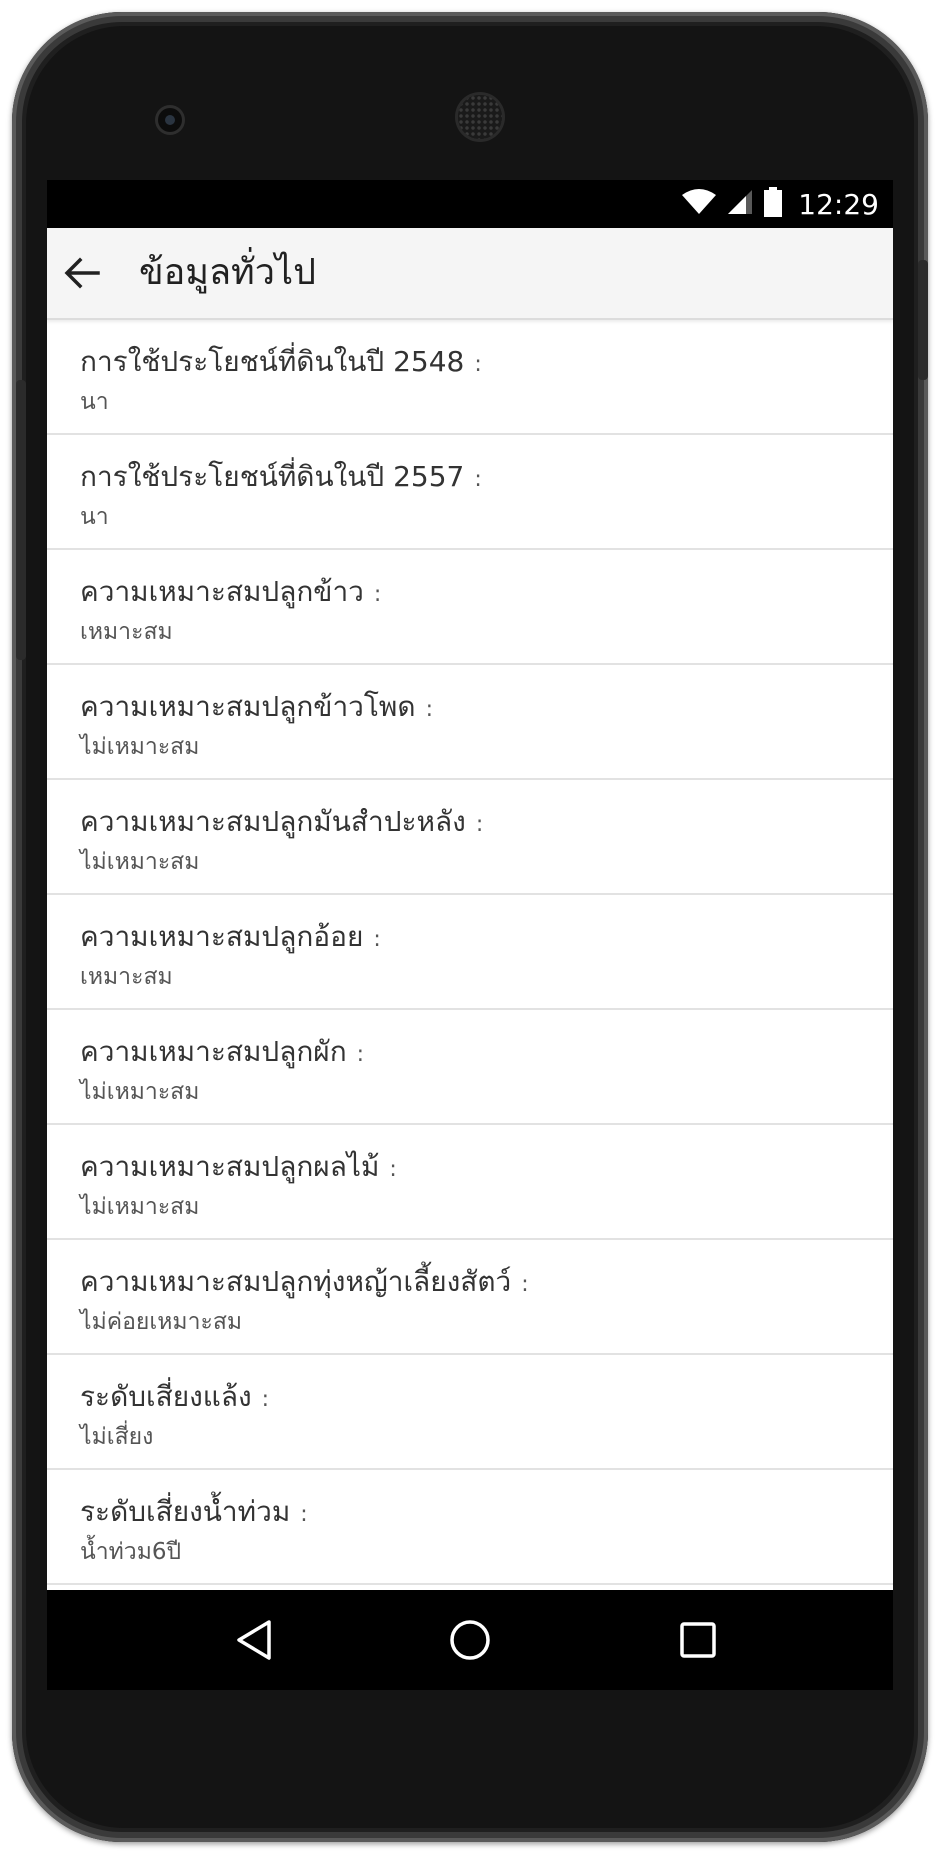 Image resolution: width=940 pixels, height=1854 pixels. I want to click on back-button, so click(82, 273).